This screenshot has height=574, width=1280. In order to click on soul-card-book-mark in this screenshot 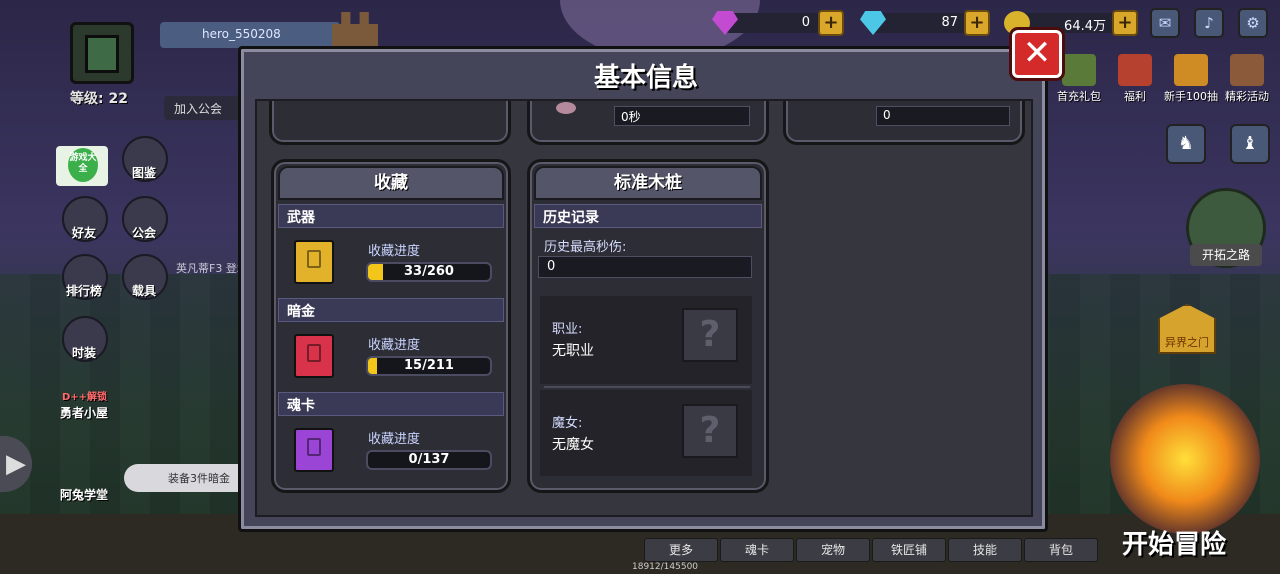, I will do `click(314, 447)`.